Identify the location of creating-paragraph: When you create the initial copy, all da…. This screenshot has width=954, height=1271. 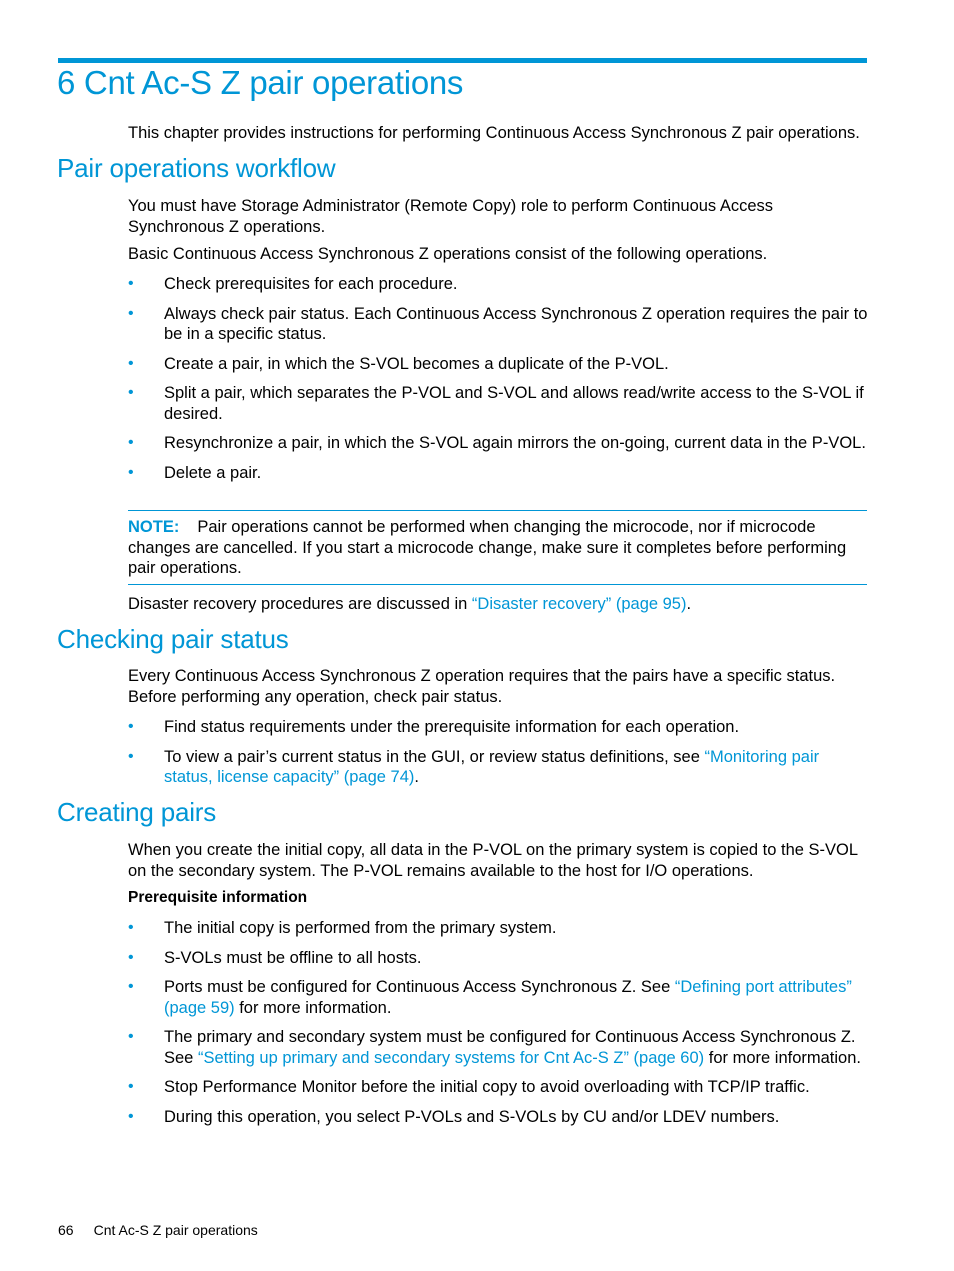
(493, 860).